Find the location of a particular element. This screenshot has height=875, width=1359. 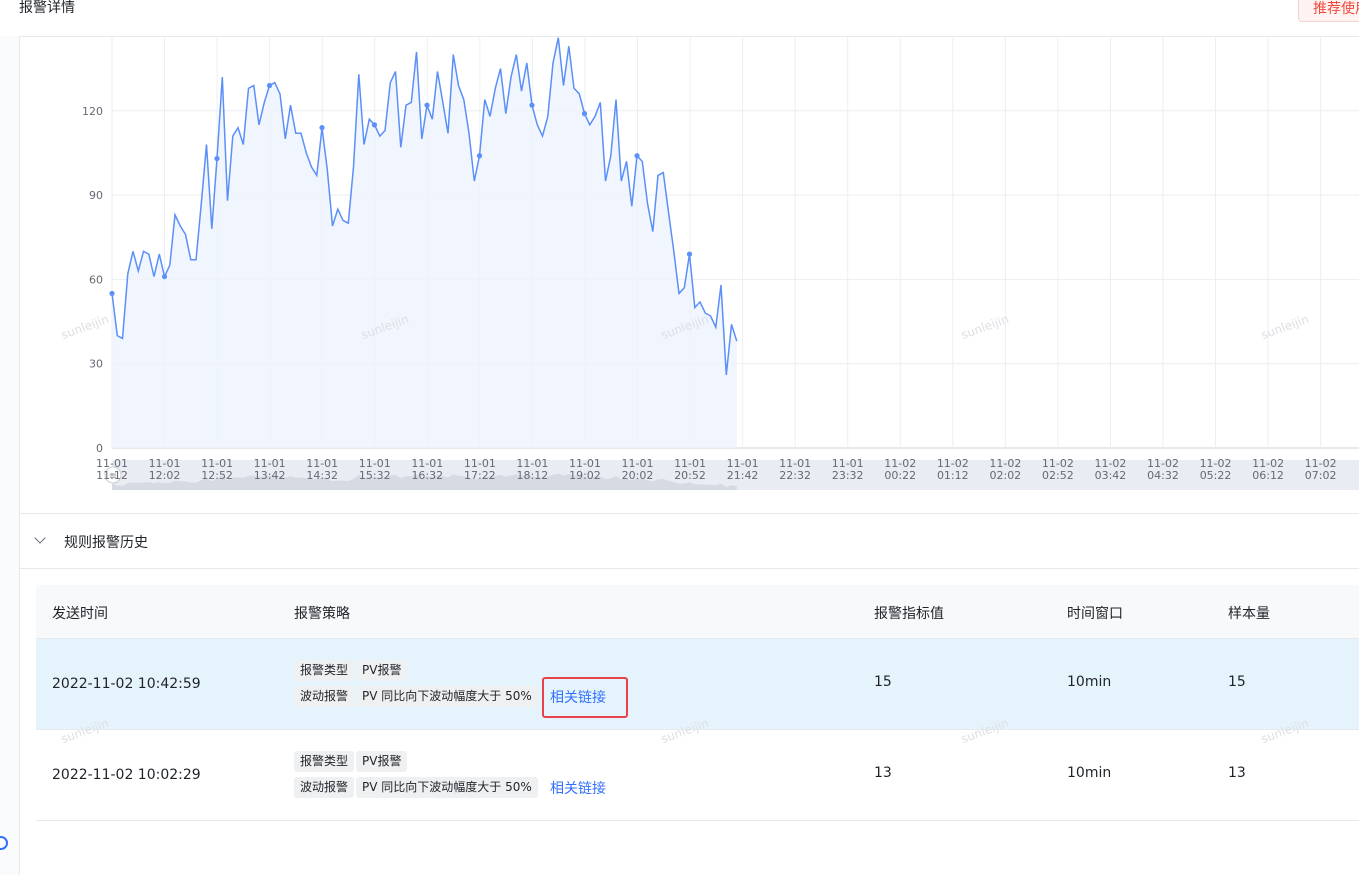

x-tick-time: 05:22 is located at coordinates (1216, 475).